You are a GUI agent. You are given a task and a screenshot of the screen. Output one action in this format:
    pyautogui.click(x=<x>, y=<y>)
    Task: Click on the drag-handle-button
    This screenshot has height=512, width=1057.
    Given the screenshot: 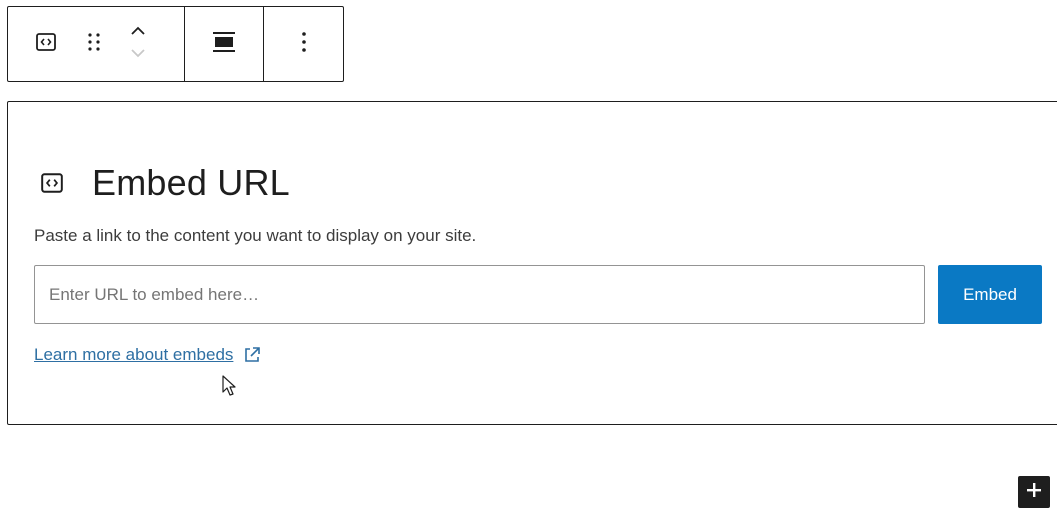 What is the action you would take?
    pyautogui.click(x=94, y=44)
    